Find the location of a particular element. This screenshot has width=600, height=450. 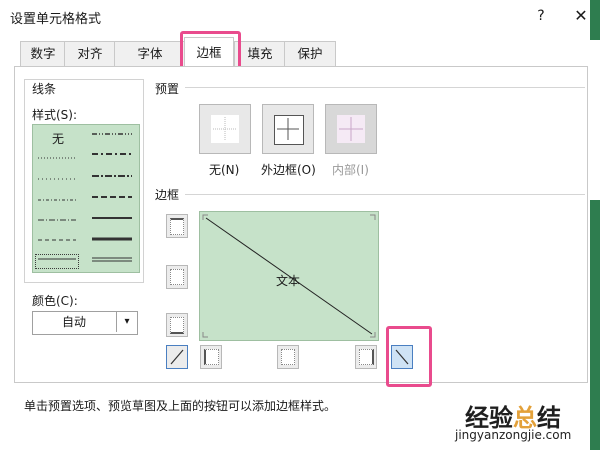

preset-none-label: 无(N) is located at coordinates (224, 170).